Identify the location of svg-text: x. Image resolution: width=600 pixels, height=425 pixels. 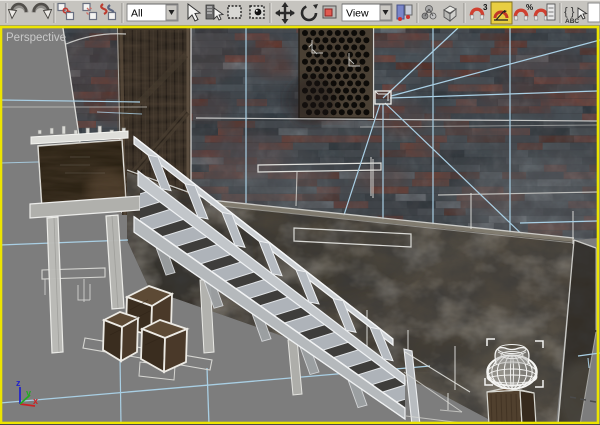
(35, 401).